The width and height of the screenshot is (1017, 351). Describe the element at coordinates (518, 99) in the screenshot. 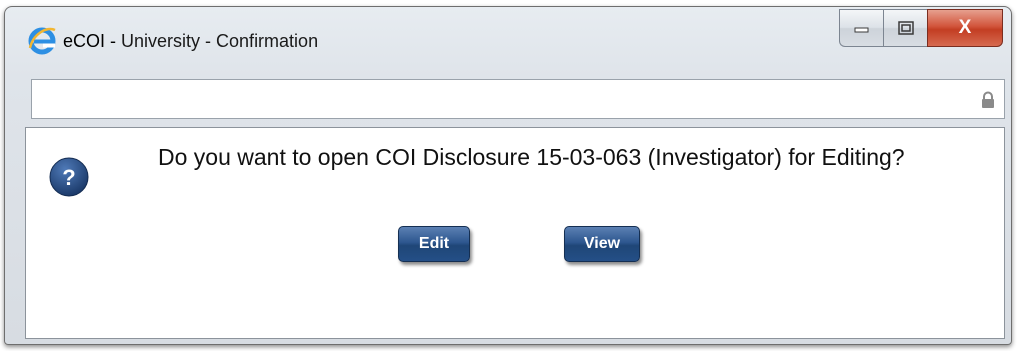

I see `address-bar` at that location.